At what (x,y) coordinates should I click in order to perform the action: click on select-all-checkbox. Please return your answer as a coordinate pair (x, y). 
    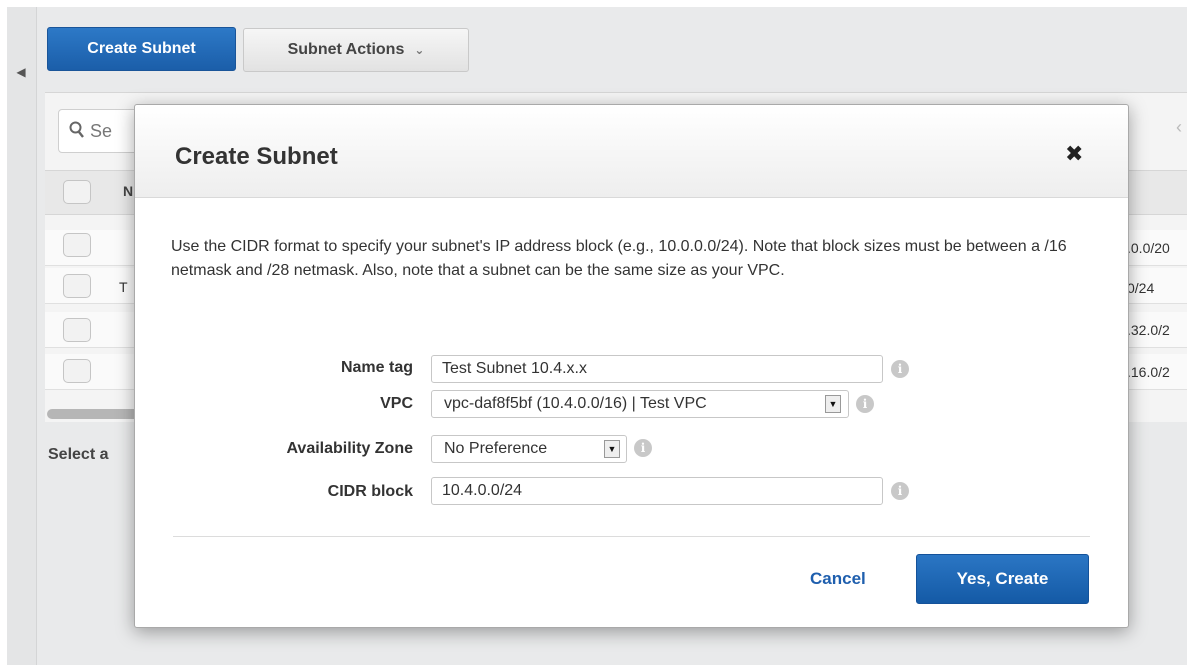
    Looking at the image, I should click on (77, 192).